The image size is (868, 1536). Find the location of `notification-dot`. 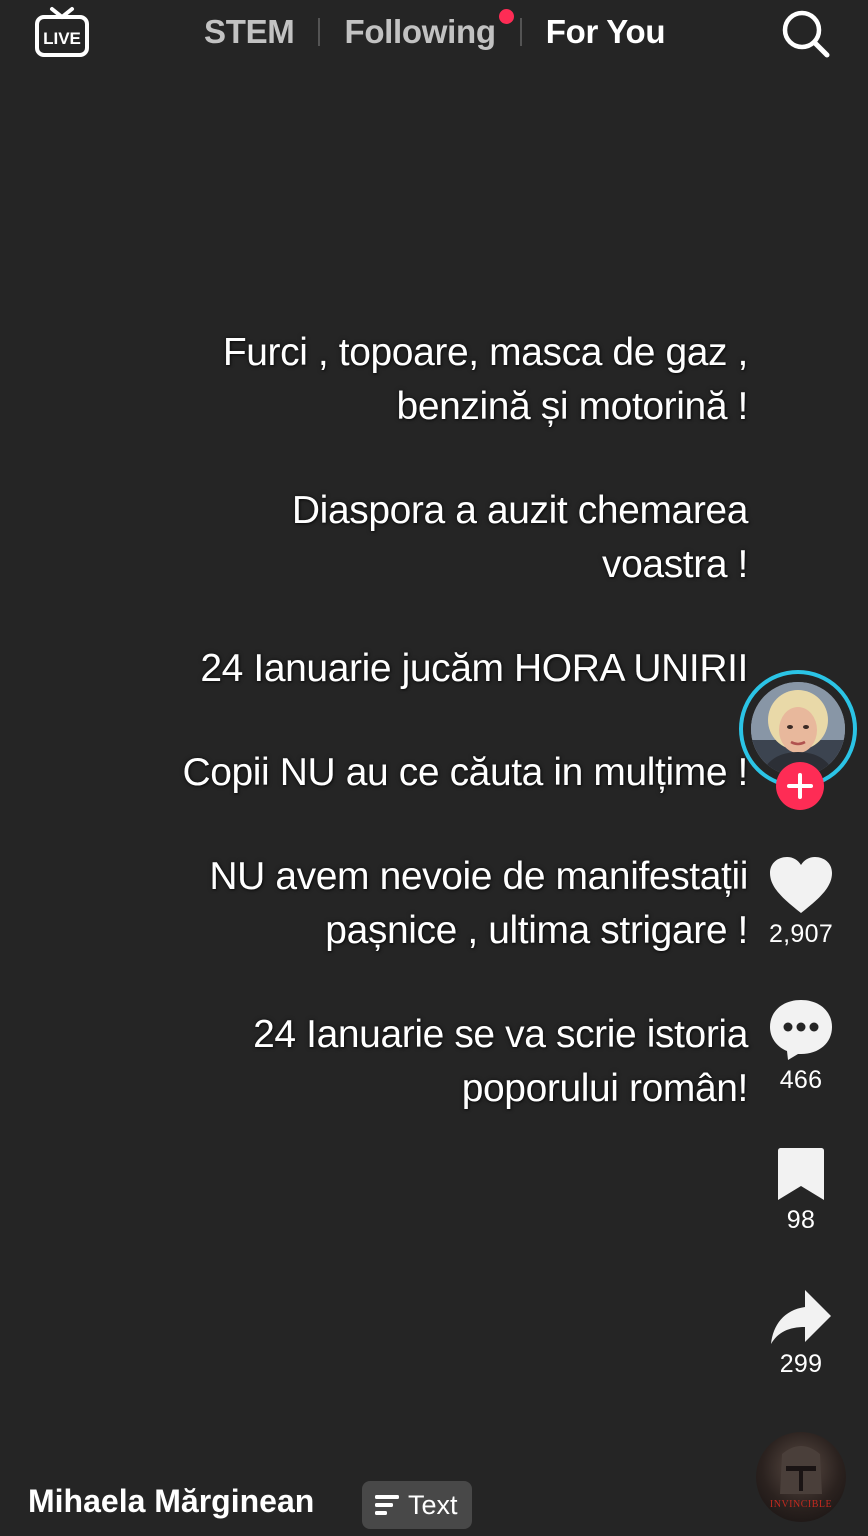

notification-dot is located at coordinates (506, 16).